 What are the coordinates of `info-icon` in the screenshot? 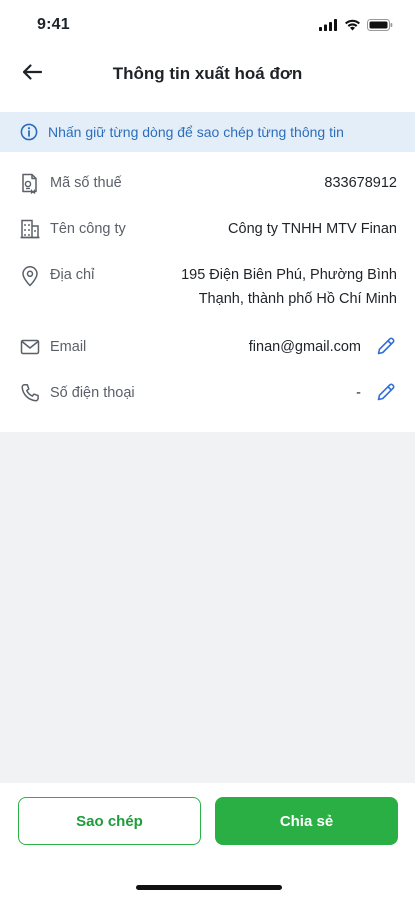 It's located at (29, 132).